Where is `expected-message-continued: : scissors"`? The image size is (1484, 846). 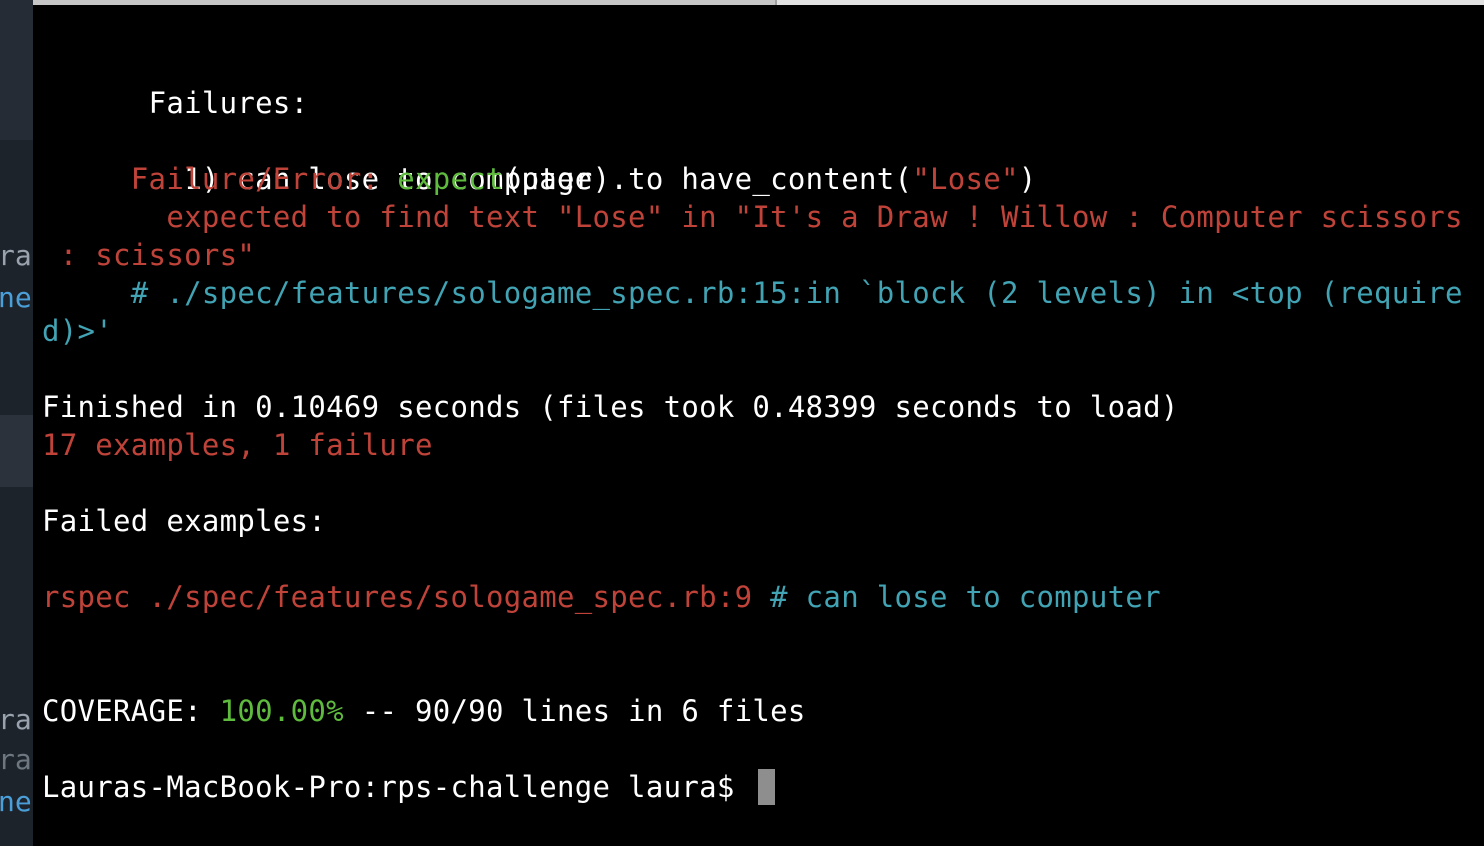 expected-message-continued: : scissors" is located at coordinates (149, 255).